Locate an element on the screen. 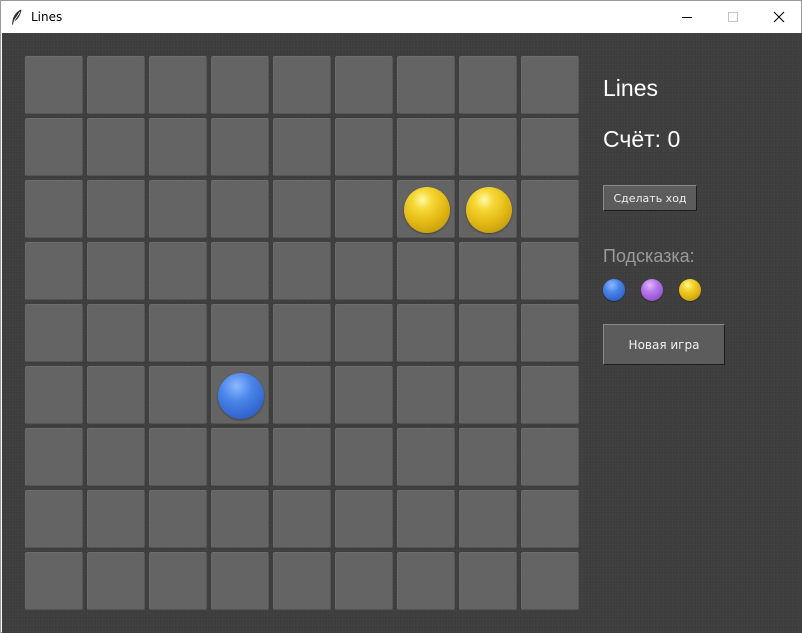 The width and height of the screenshot is (802, 633). hint-label: Подсказка: is located at coordinates (649, 256).